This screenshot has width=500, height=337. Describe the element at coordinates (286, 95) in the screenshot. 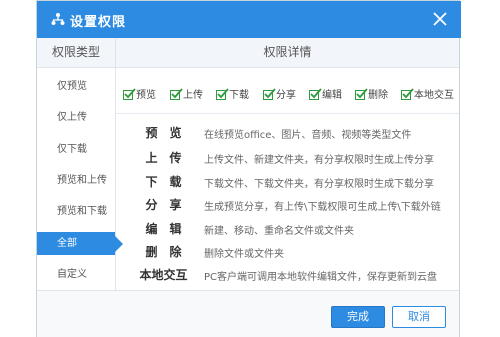

I see `checkbox-label: 分享` at that location.